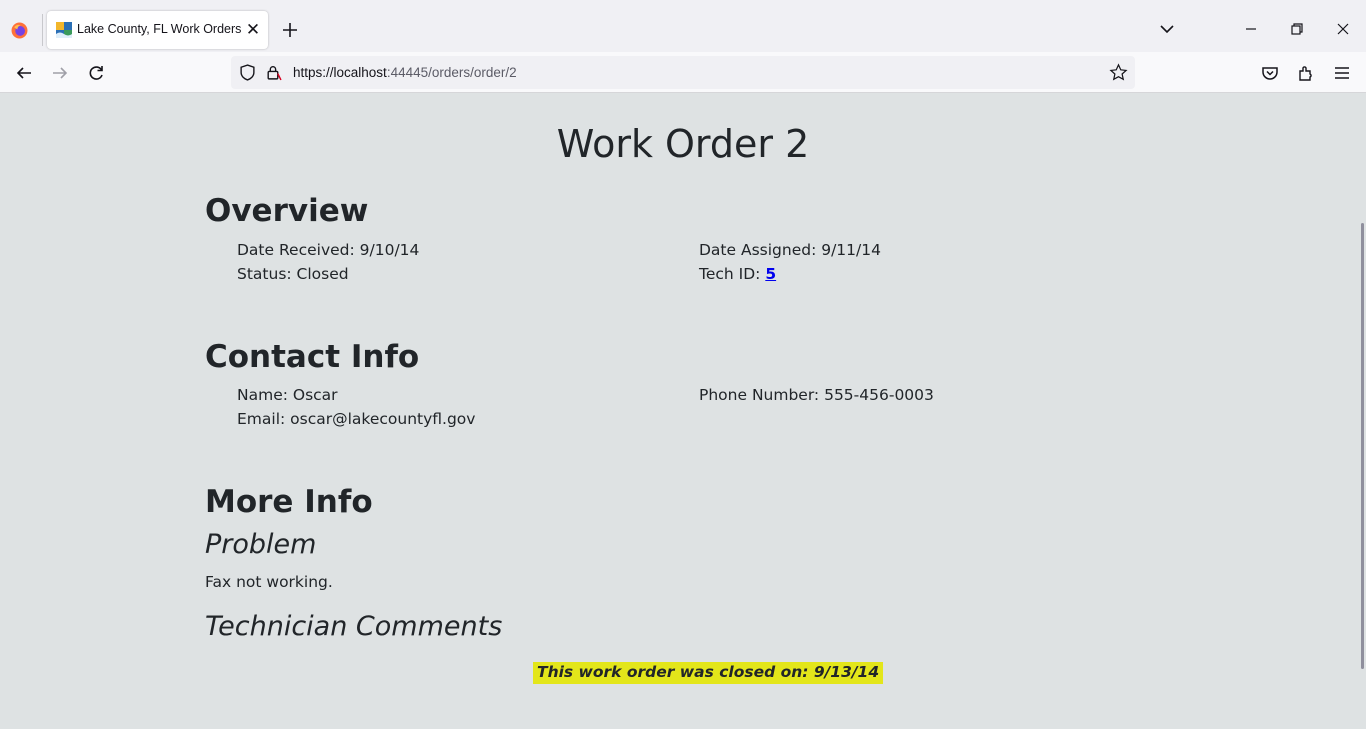  I want to click on firefox-icon, so click(19, 30).